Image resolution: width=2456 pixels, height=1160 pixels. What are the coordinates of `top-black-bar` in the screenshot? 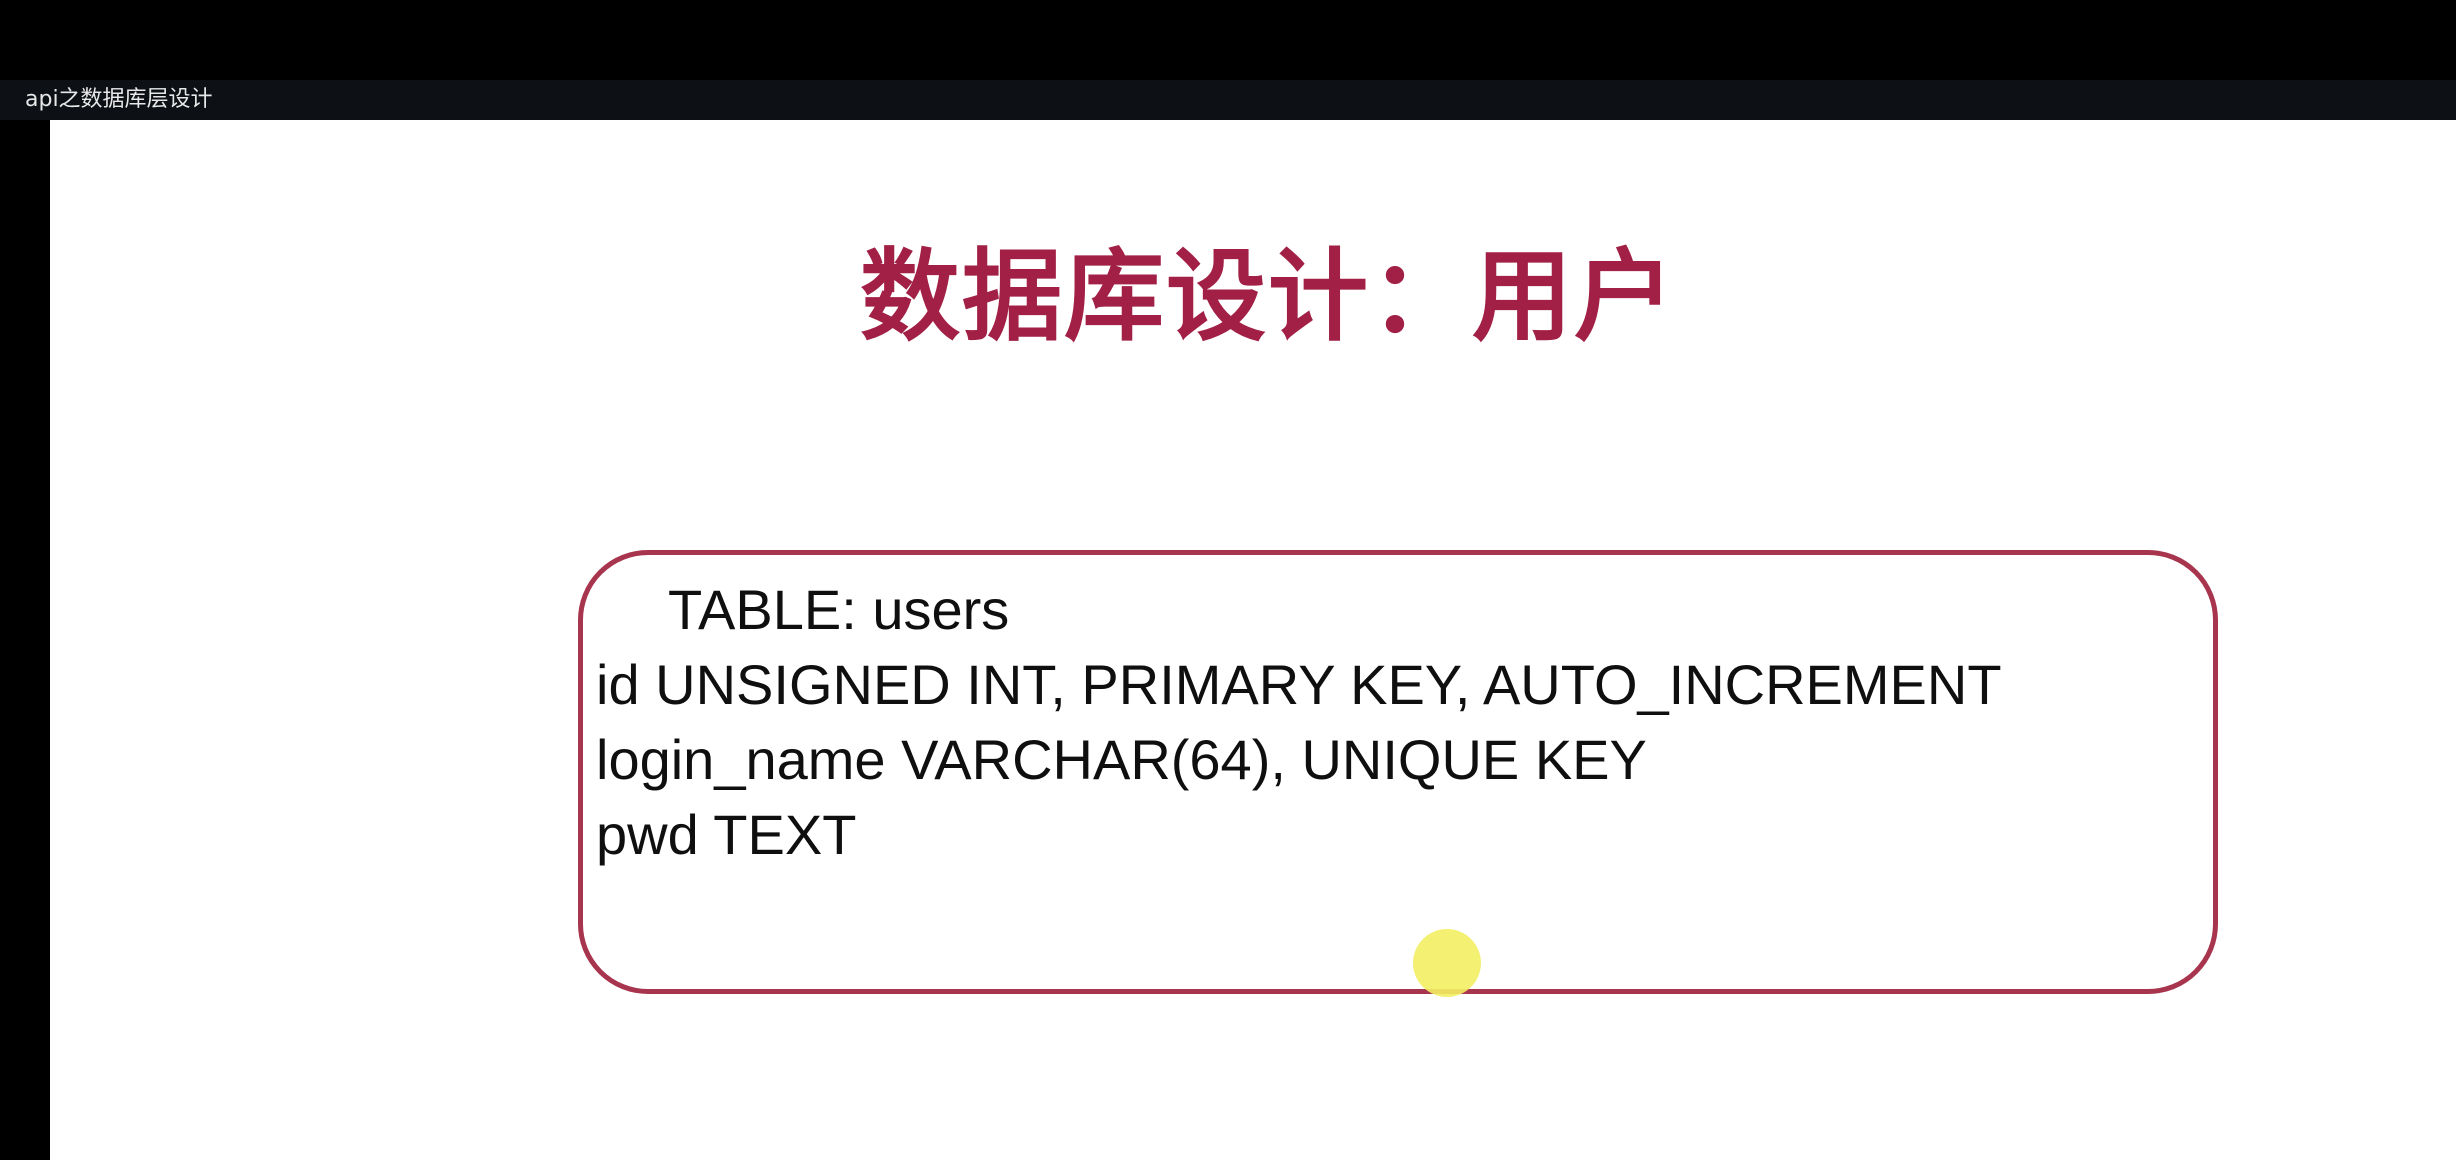 It's located at (1228, 40).